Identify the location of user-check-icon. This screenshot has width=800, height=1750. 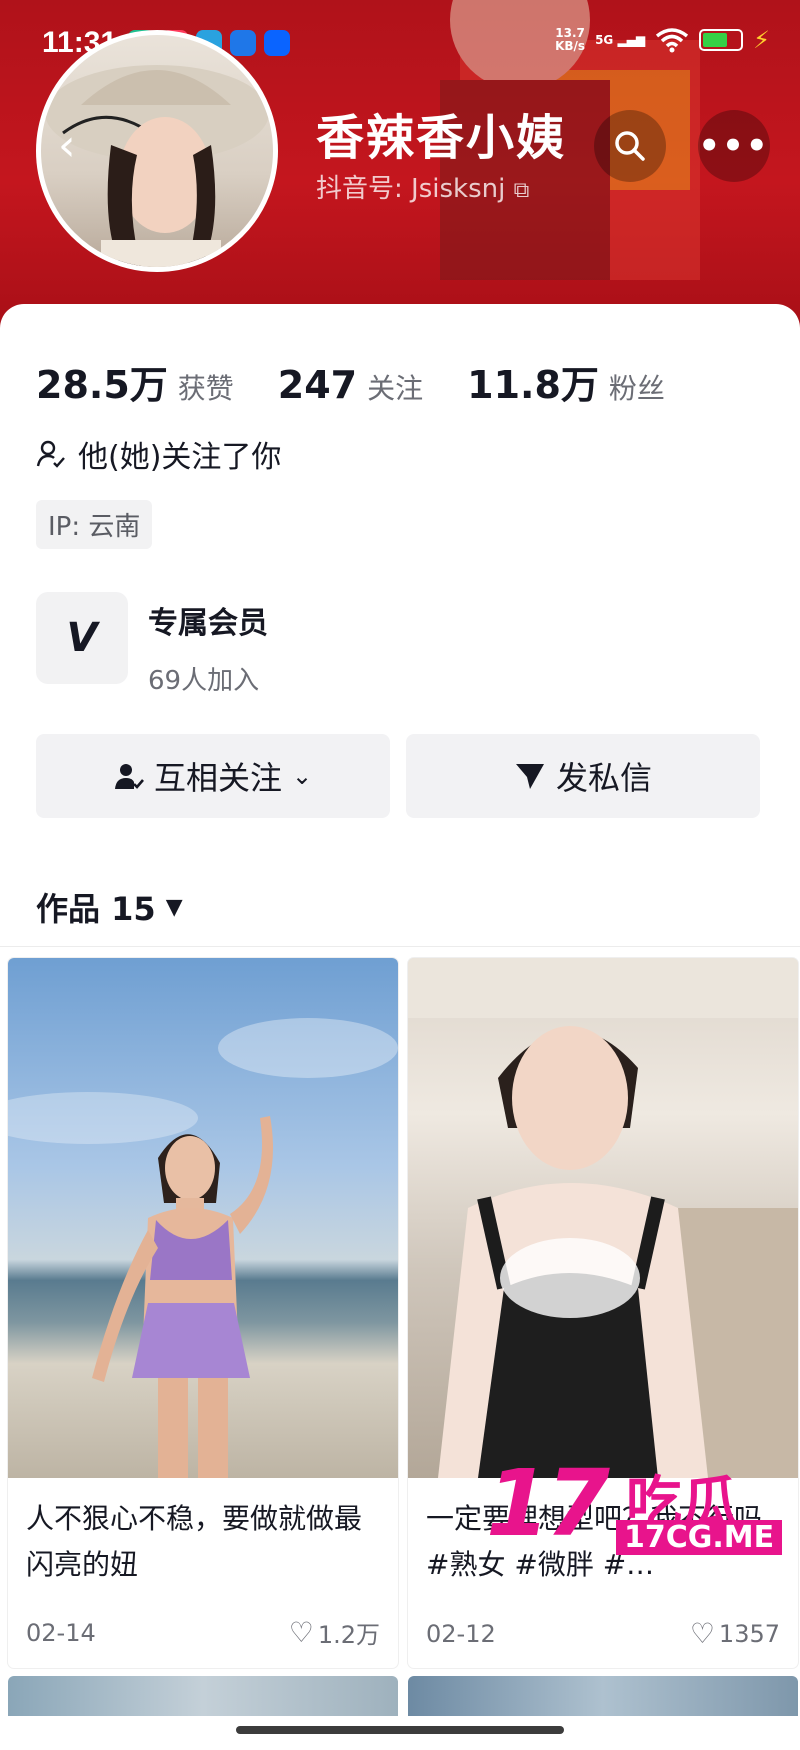
(50, 454).